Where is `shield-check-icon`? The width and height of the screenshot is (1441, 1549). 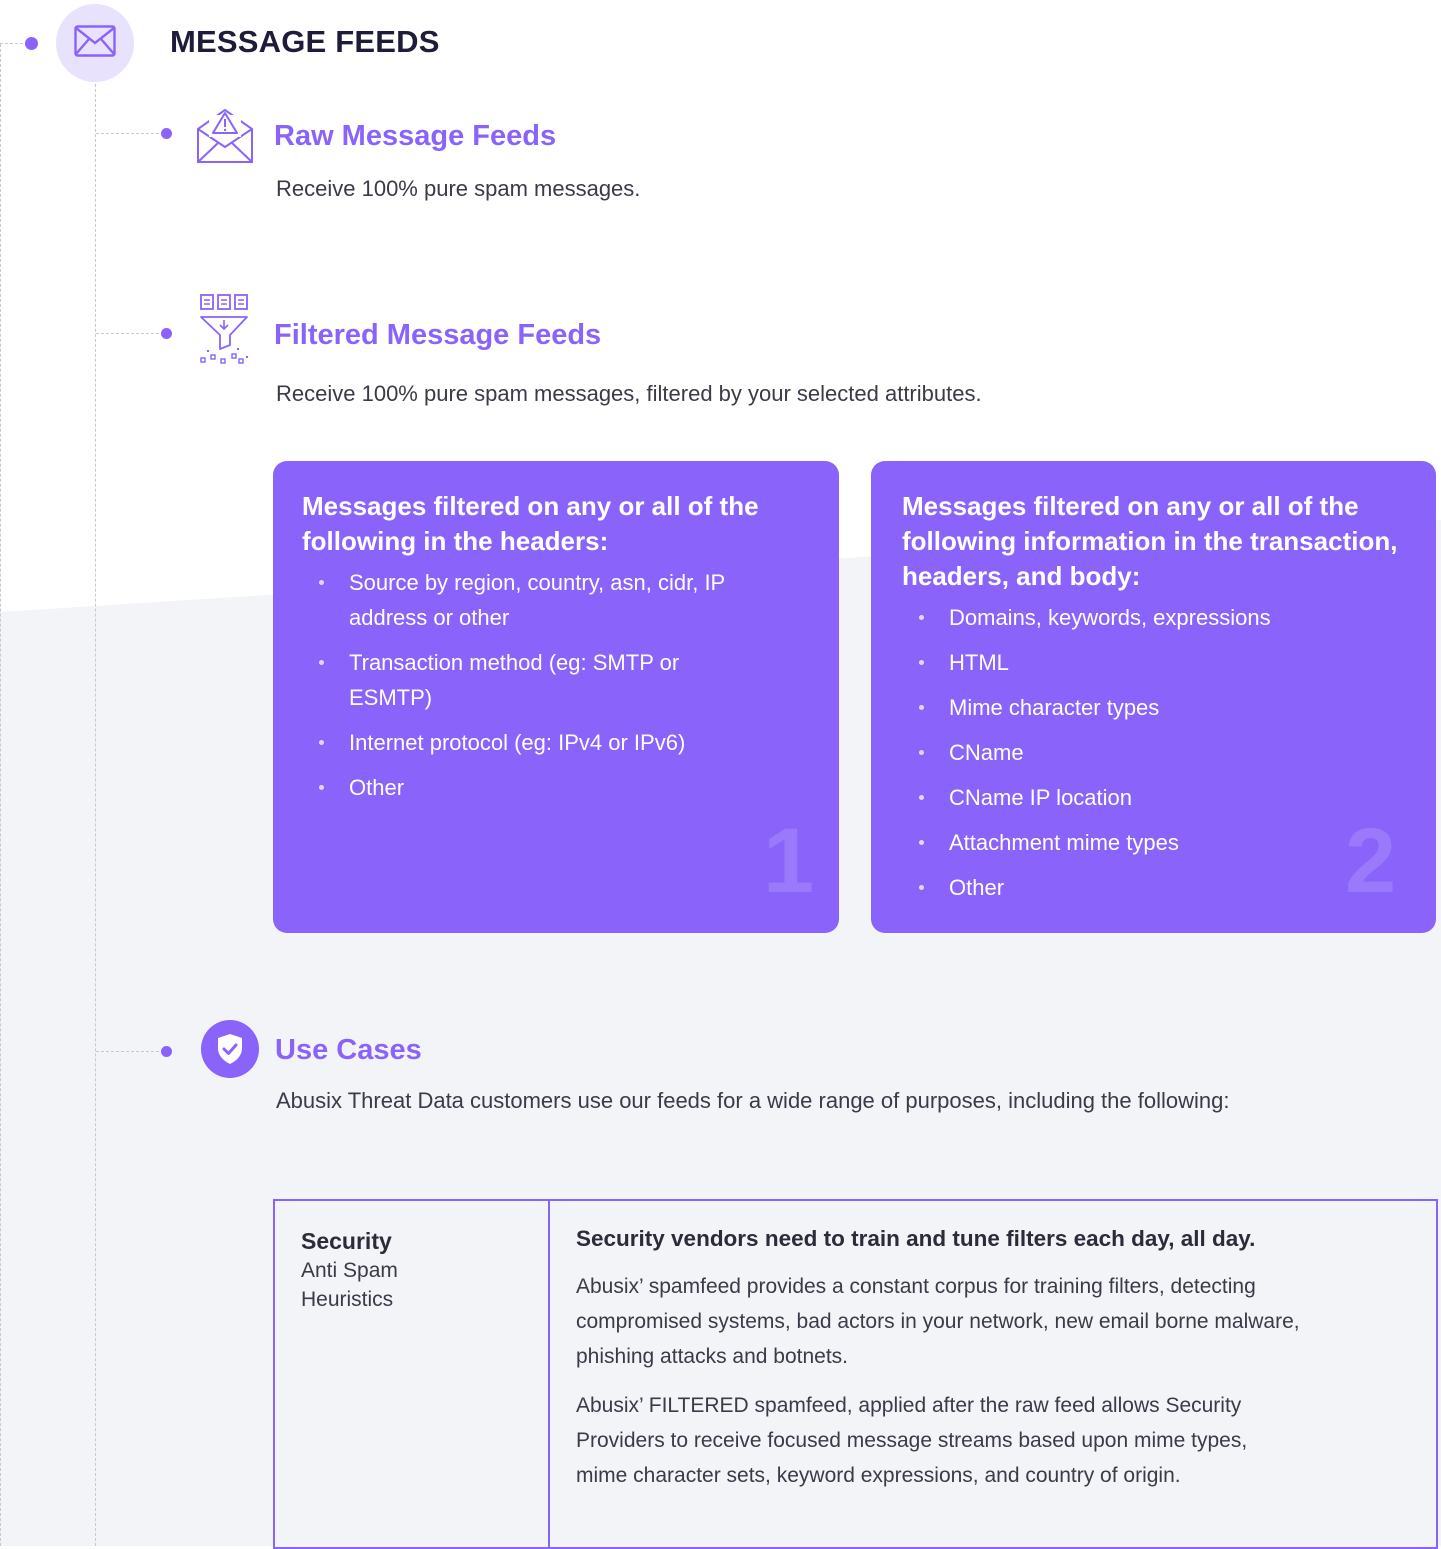 shield-check-icon is located at coordinates (230, 1049).